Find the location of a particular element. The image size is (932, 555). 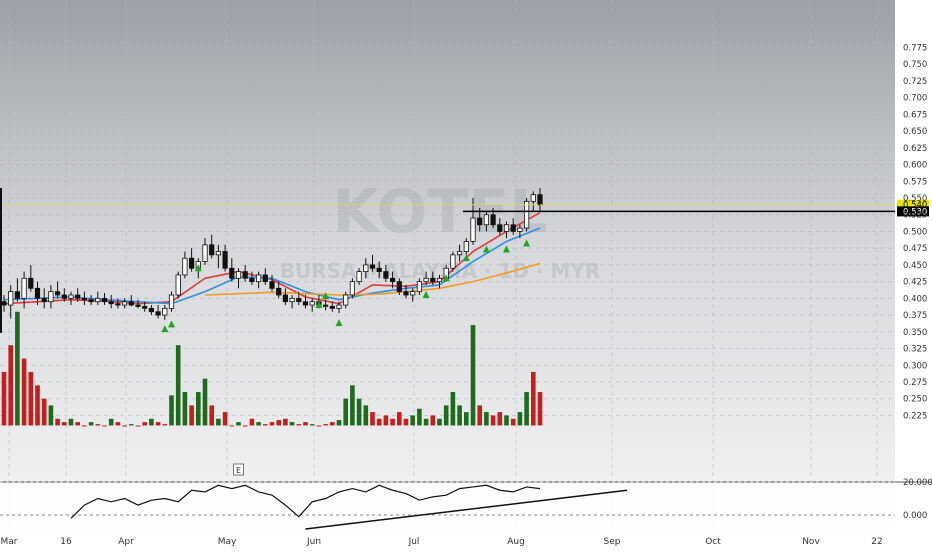

price-tick-label: 0.575 is located at coordinates (915, 182).